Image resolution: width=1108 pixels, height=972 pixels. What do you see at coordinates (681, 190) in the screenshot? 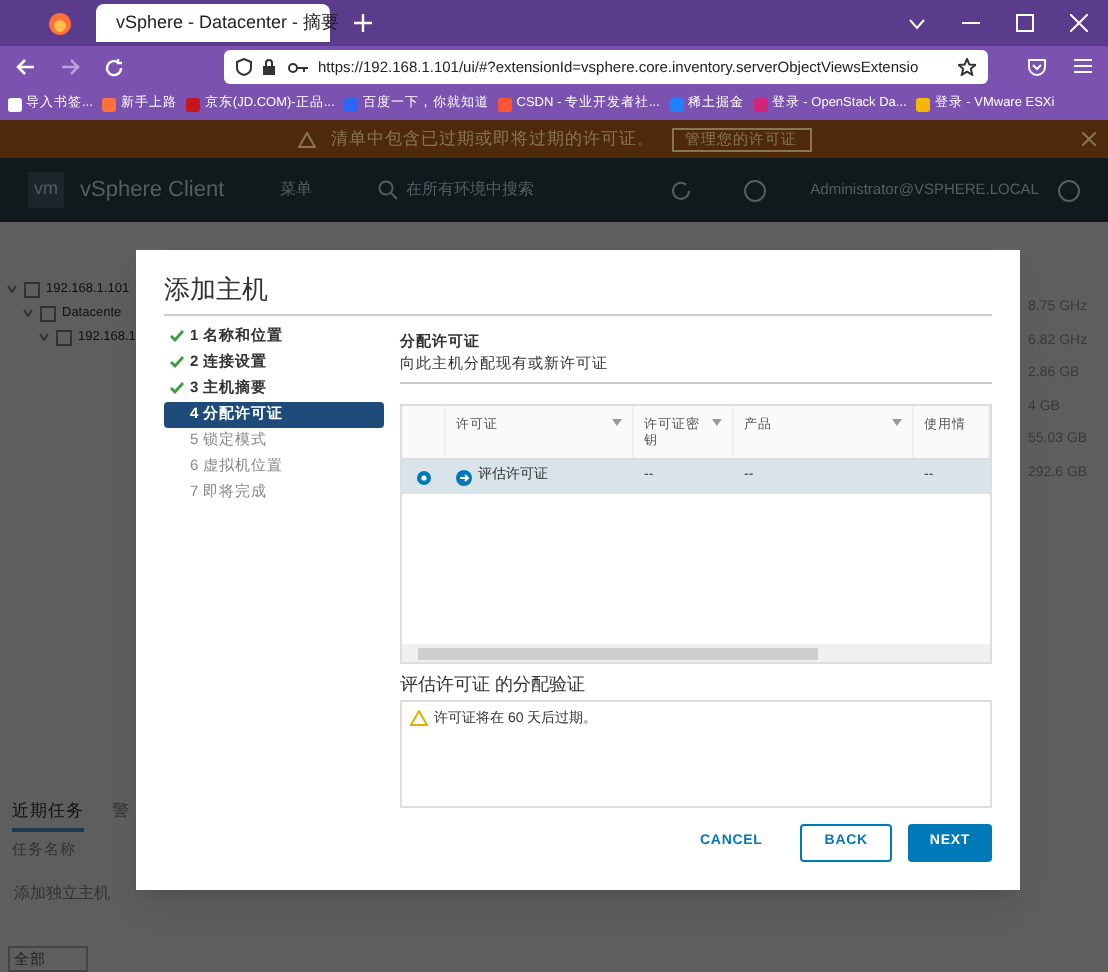
I see `refresh-icon` at bounding box center [681, 190].